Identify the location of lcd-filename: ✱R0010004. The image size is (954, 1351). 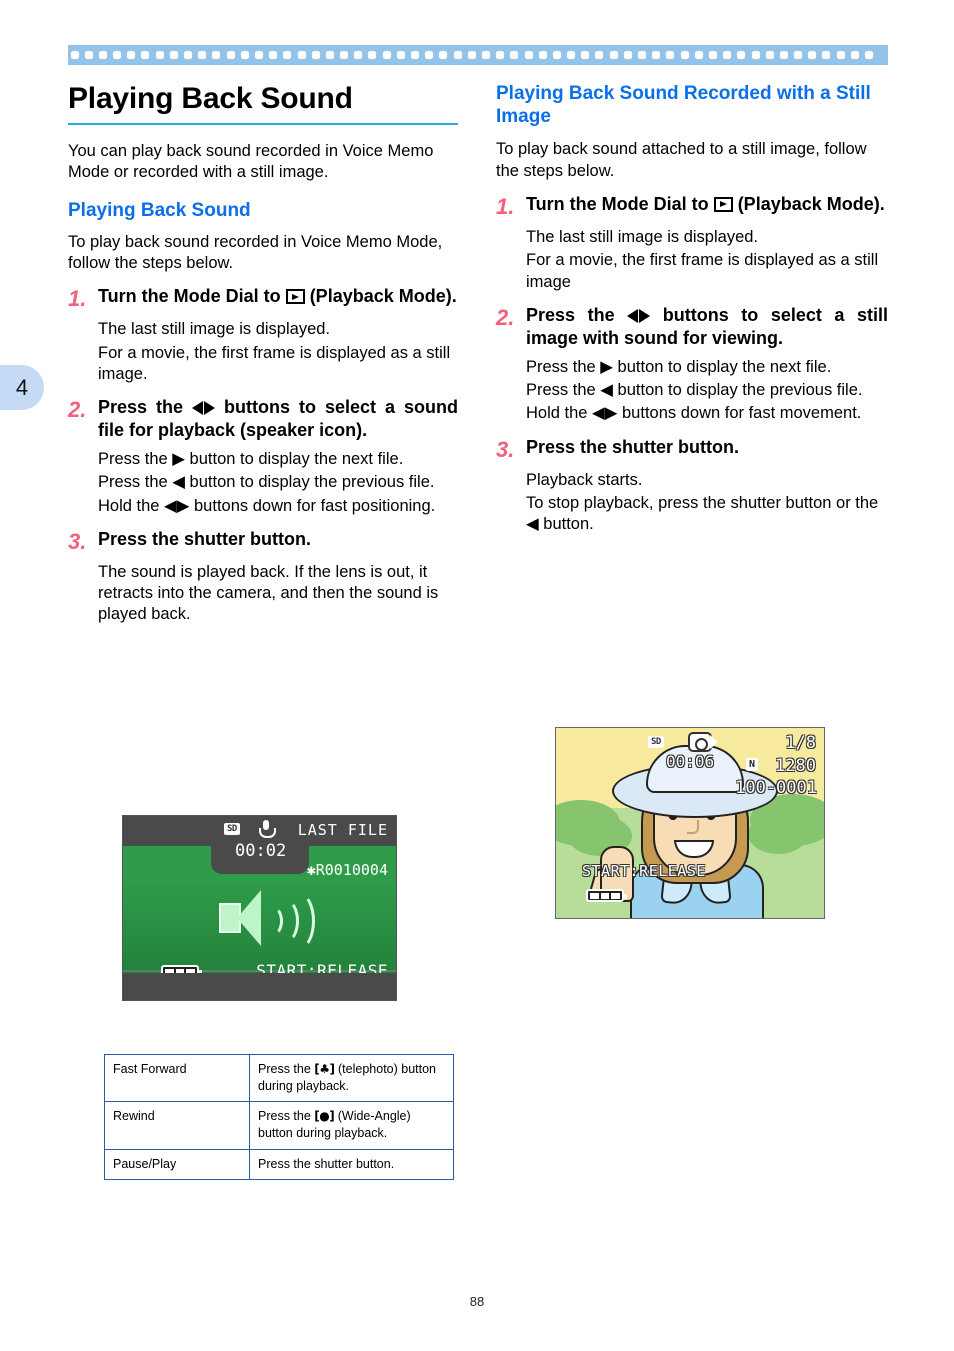
(347, 870).